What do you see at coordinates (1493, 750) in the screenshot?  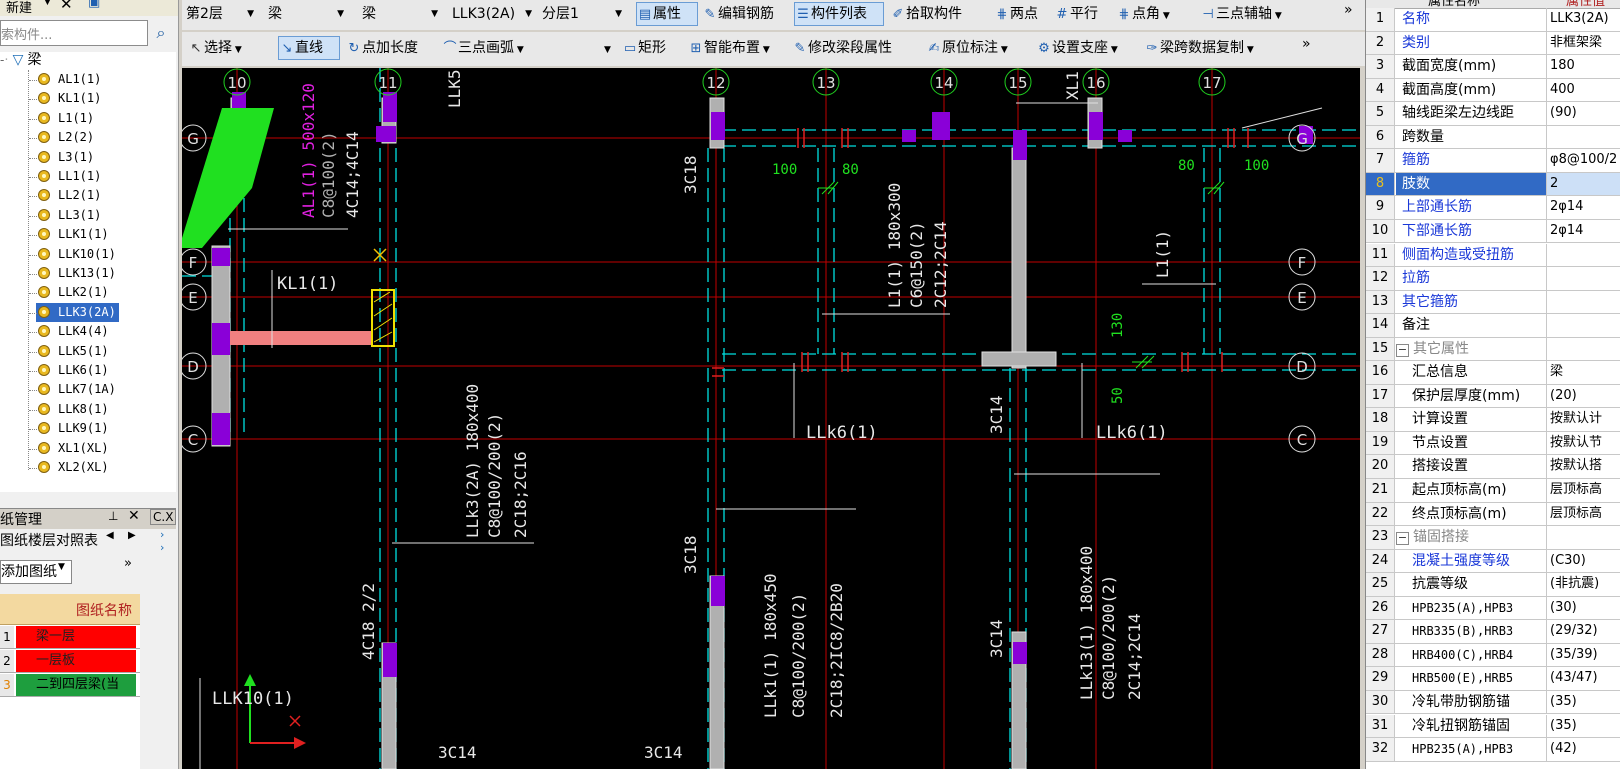 I see `property-row: 32 HPB235(A),HPB3 (42)` at bounding box center [1493, 750].